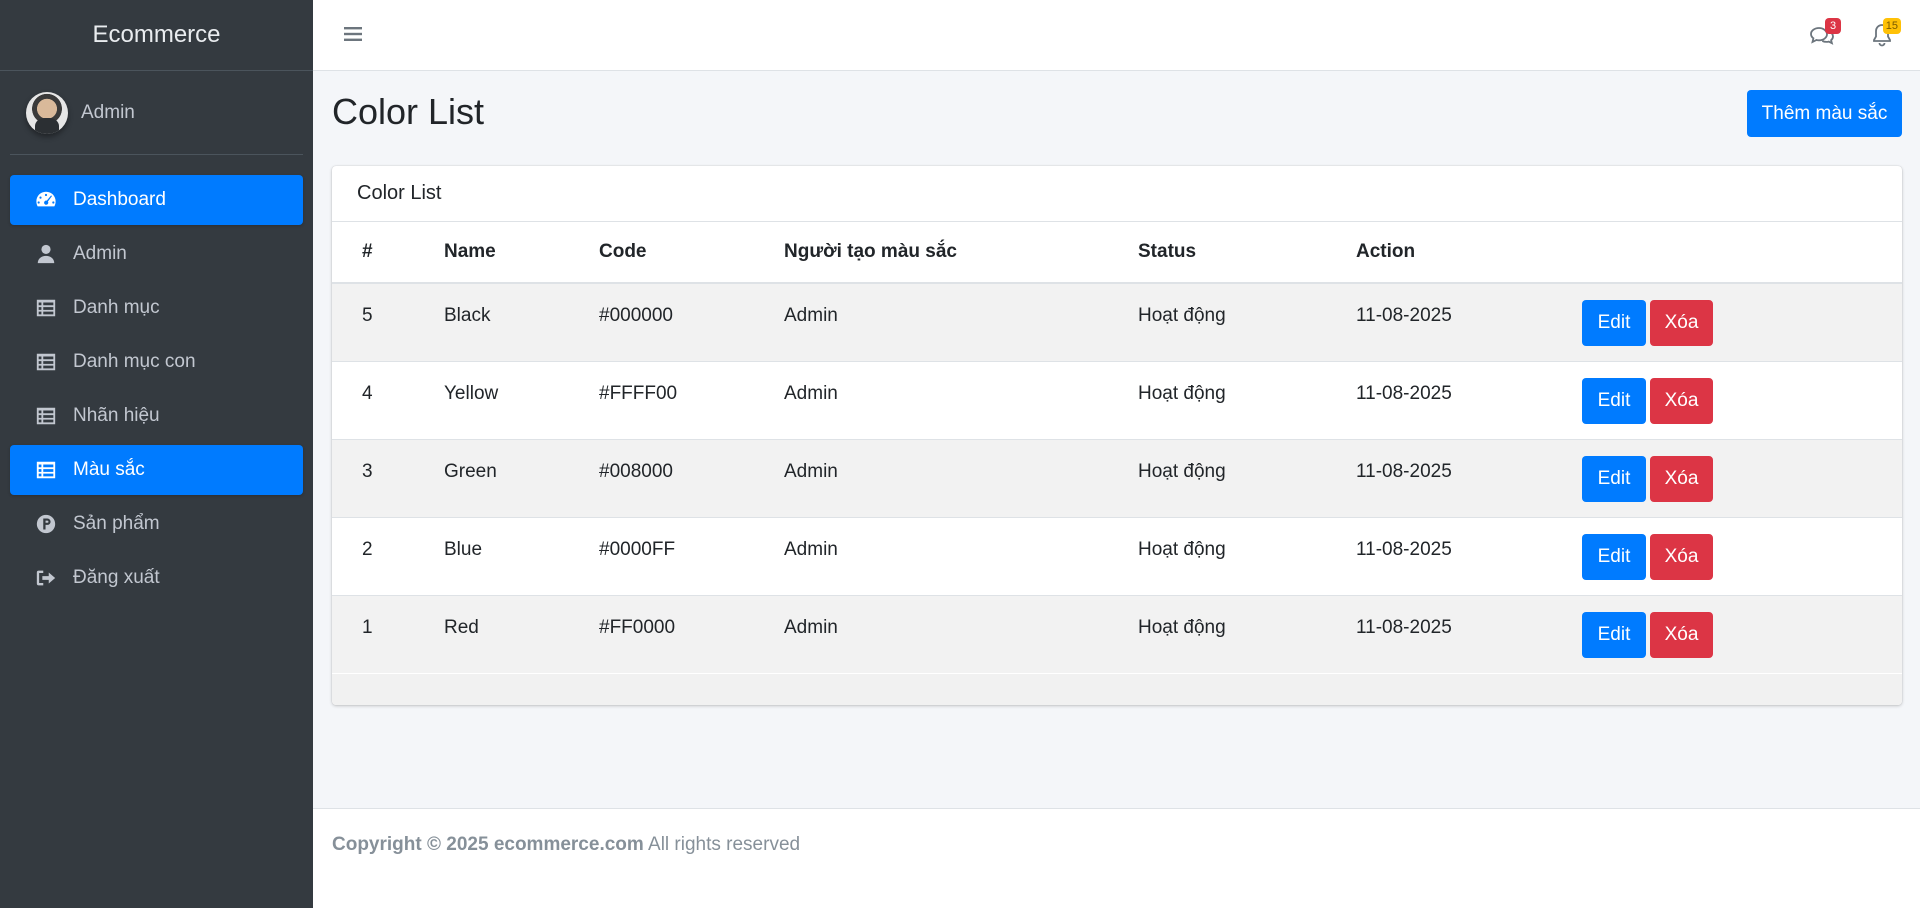  What do you see at coordinates (521, 477) in the screenshot?
I see `cell-name: Green` at bounding box center [521, 477].